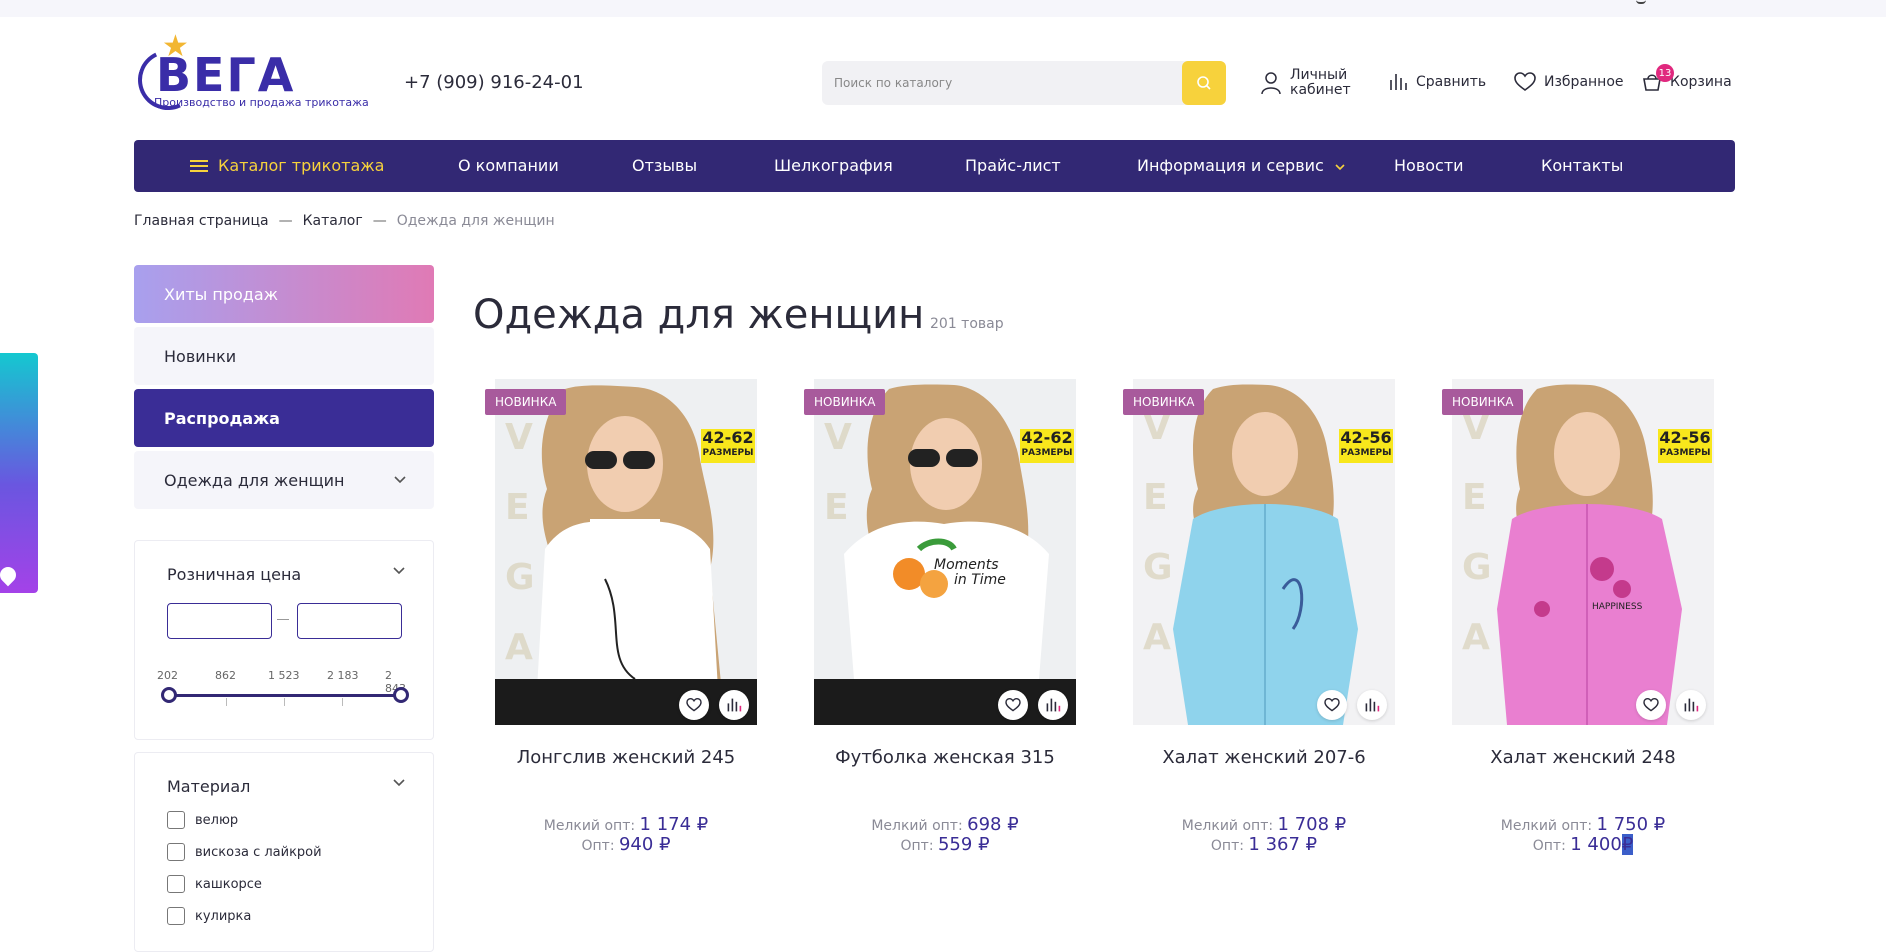 Image resolution: width=1886 pixels, height=952 pixels. I want to click on product-image: HAPPINESS V E G A 42-56 РАЗМЕРЫ, so click(1583, 552).